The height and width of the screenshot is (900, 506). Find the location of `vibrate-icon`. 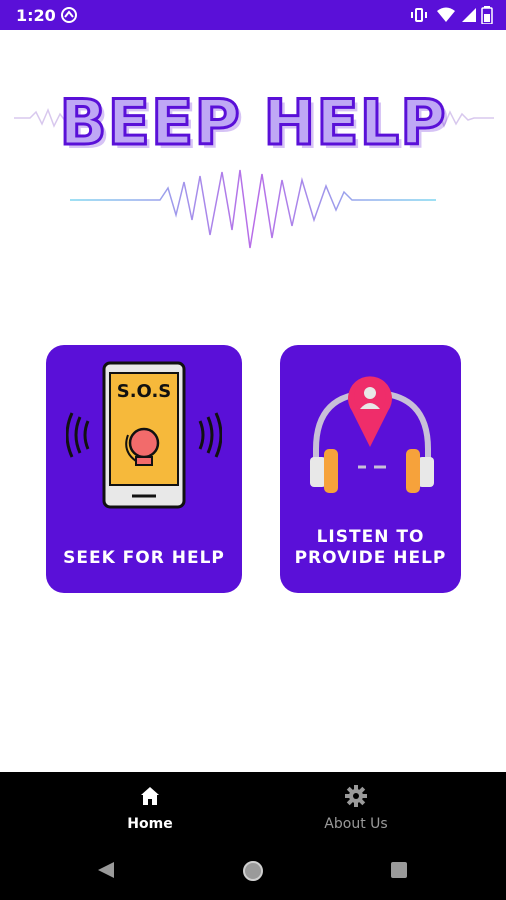

vibrate-icon is located at coordinates (419, 15).